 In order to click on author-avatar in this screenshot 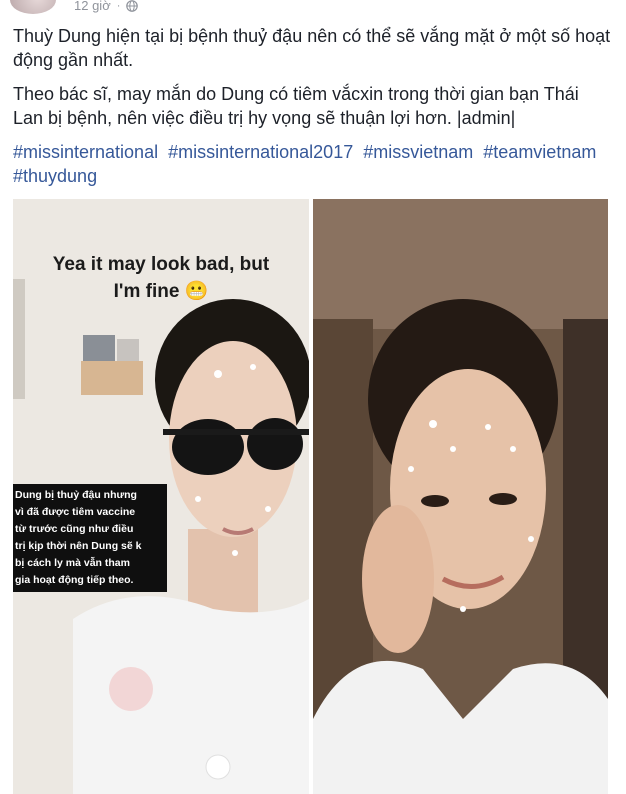, I will do `click(33, 7)`.